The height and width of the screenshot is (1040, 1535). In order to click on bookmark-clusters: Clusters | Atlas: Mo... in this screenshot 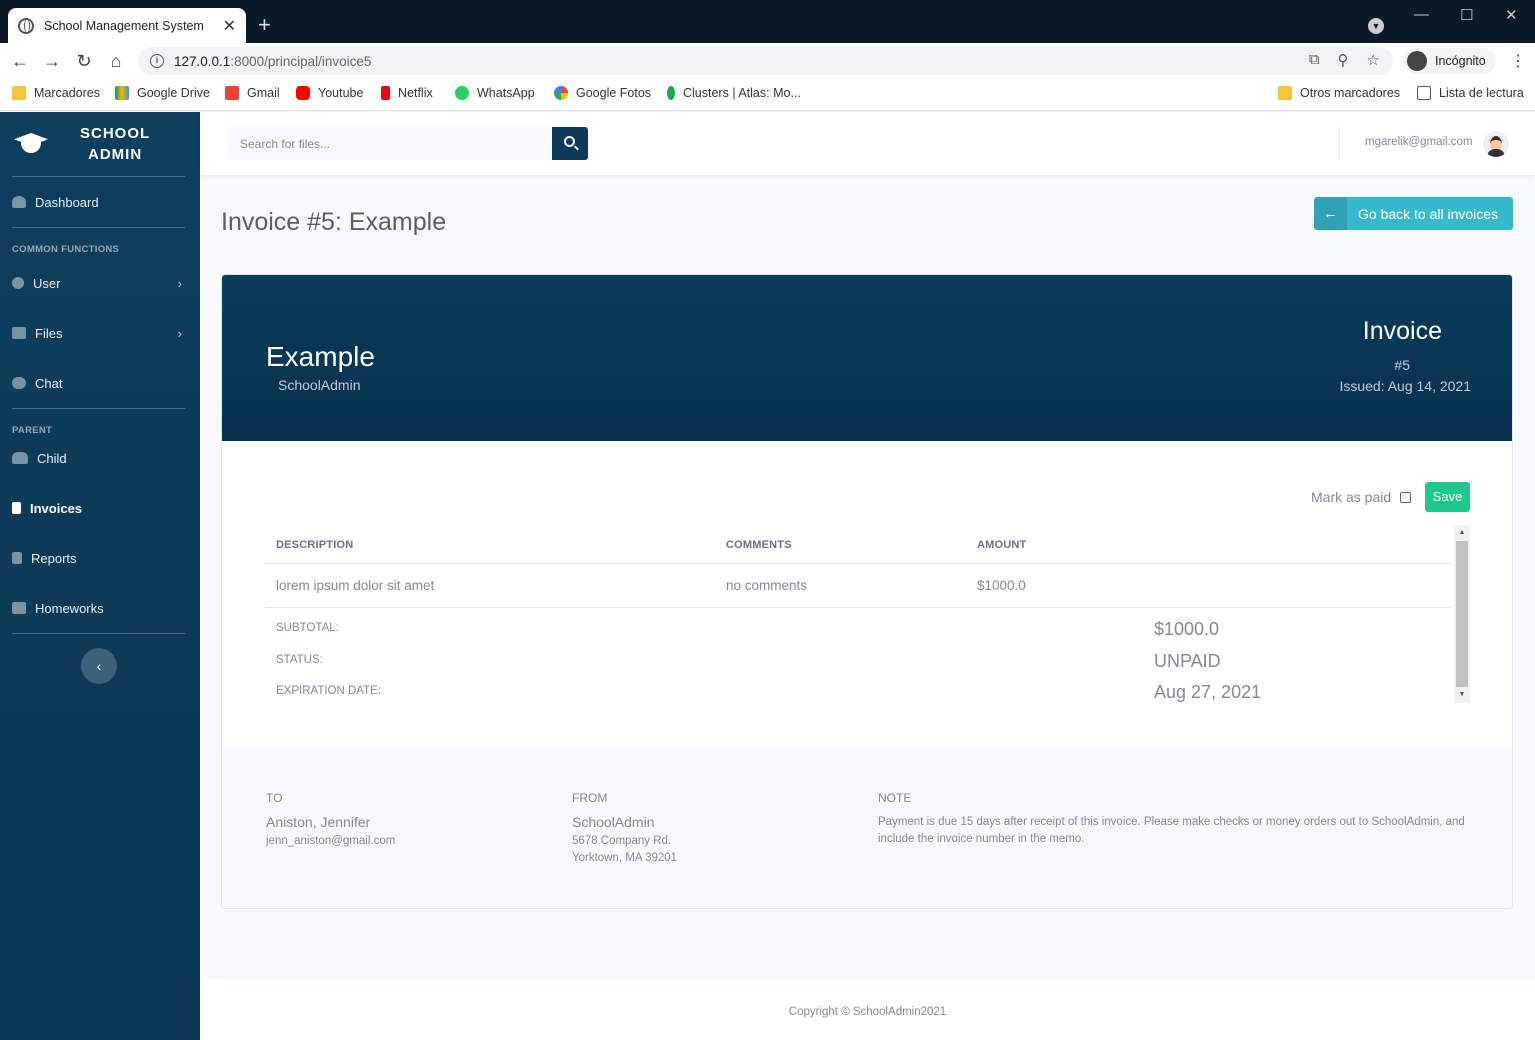, I will do `click(734, 93)`.